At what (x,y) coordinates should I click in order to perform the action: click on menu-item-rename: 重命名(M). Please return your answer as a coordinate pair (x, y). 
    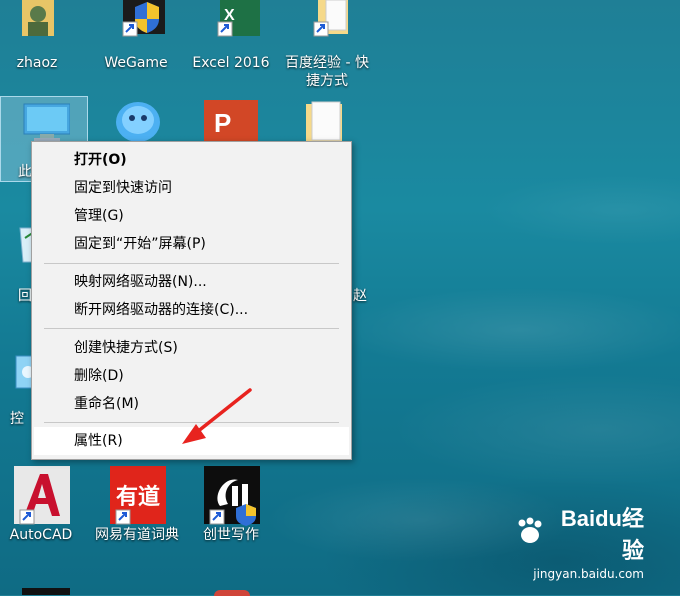
    Looking at the image, I should click on (191, 404).